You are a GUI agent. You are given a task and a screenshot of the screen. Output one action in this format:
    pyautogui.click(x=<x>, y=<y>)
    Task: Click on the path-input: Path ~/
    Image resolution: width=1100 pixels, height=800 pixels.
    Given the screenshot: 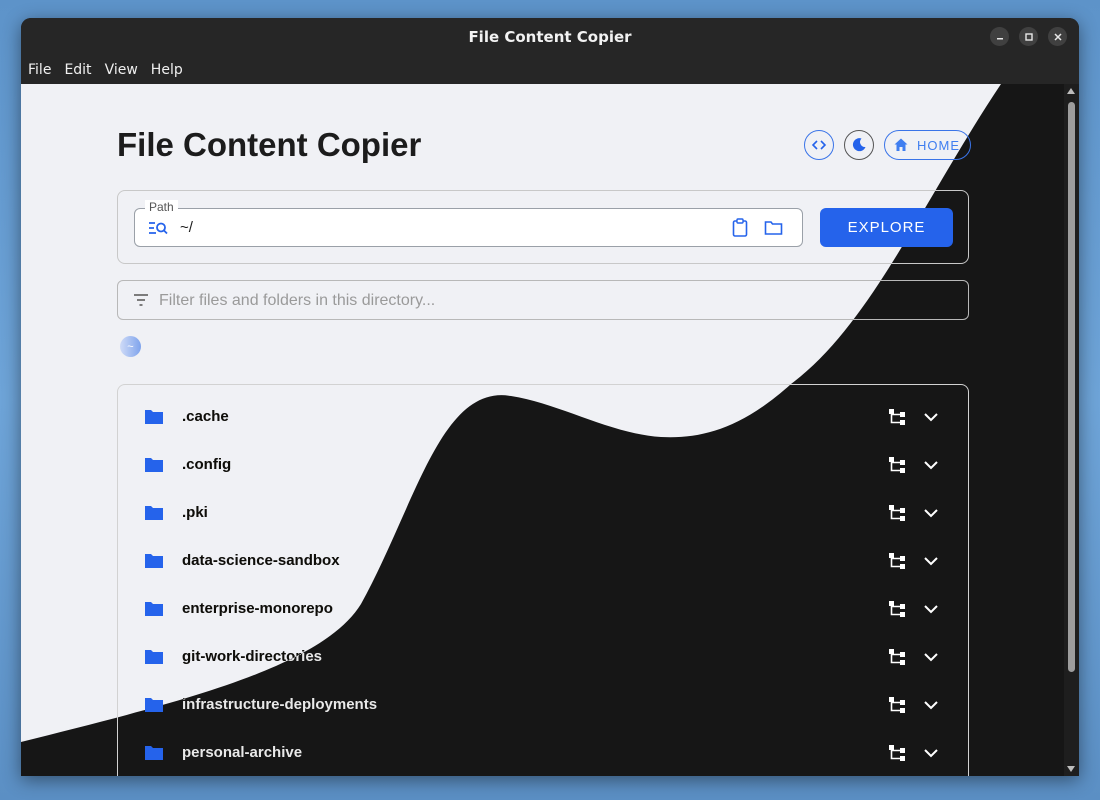 What is the action you would take?
    pyautogui.click(x=468, y=223)
    